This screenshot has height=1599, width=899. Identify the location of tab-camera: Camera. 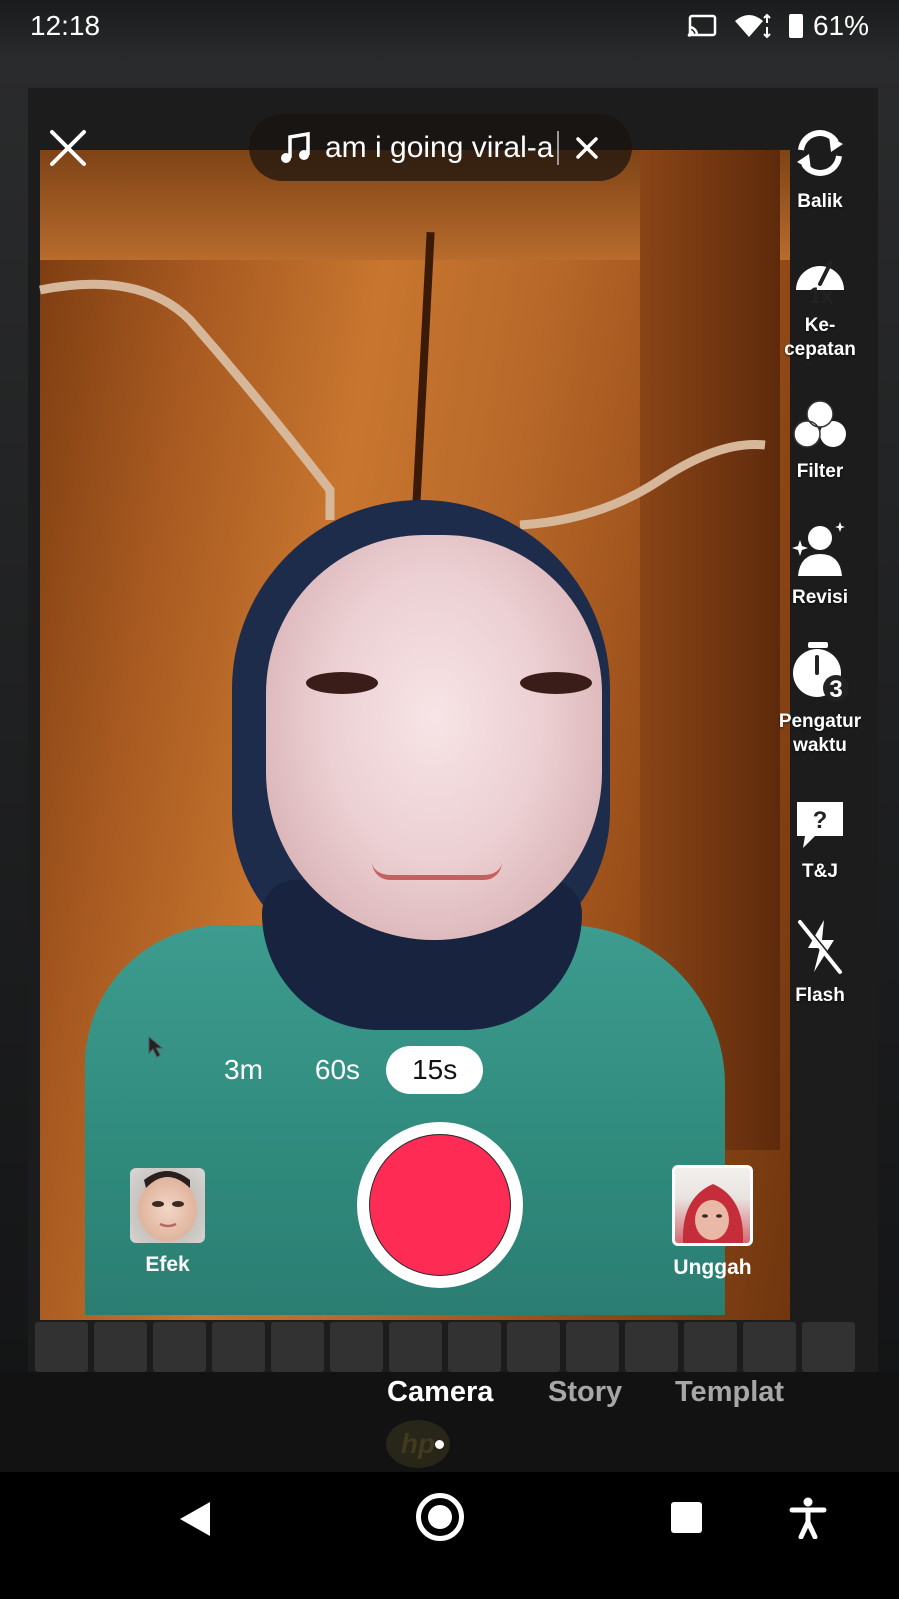
(440, 1392).